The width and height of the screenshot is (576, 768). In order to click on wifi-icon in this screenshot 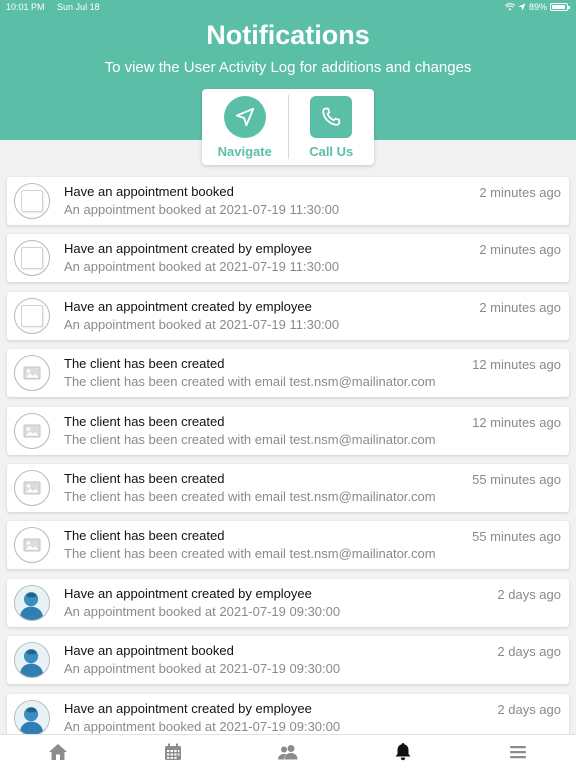, I will do `click(509, 7)`.